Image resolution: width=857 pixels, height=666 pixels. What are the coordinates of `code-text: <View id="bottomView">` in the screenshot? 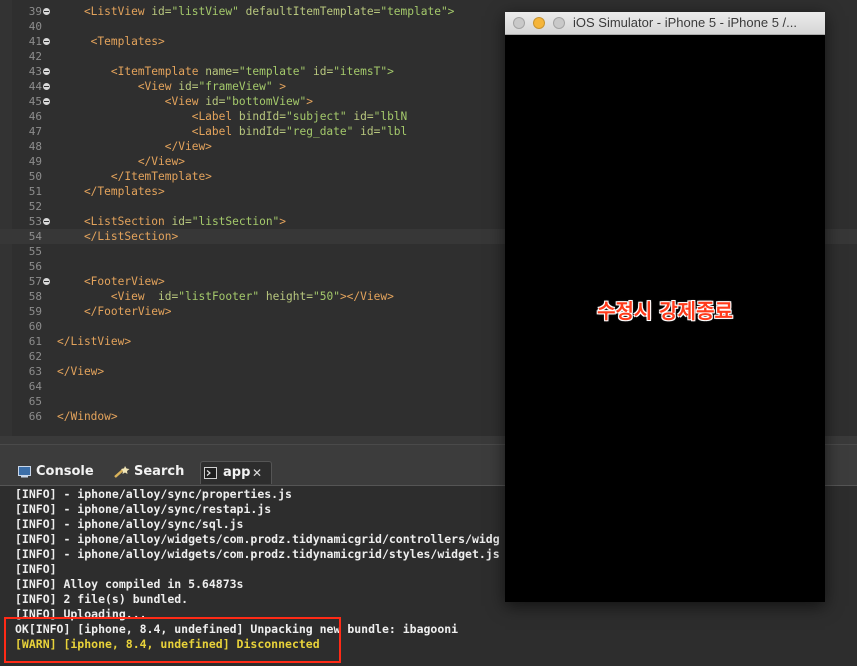 It's located at (185, 101).